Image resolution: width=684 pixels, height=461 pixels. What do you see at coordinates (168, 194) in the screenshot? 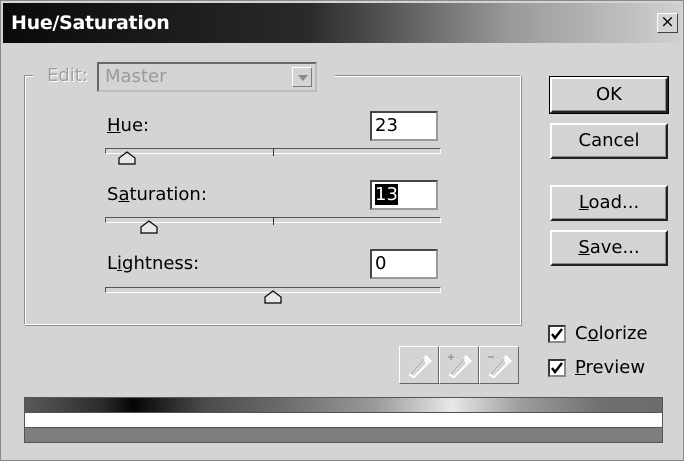
I see `saturation-label-post: turation:` at bounding box center [168, 194].